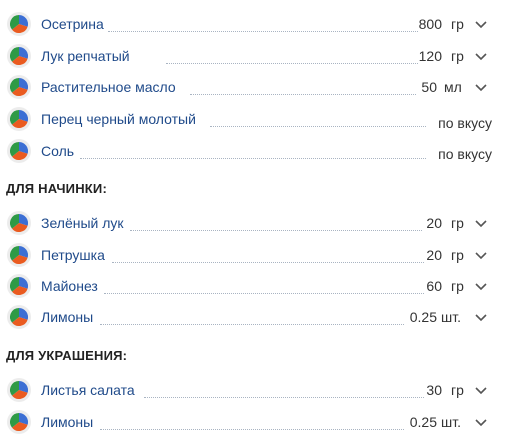 The height and width of the screenshot is (444, 506). I want to click on ingredient-name-link: Лук репчатый, so click(86, 56).